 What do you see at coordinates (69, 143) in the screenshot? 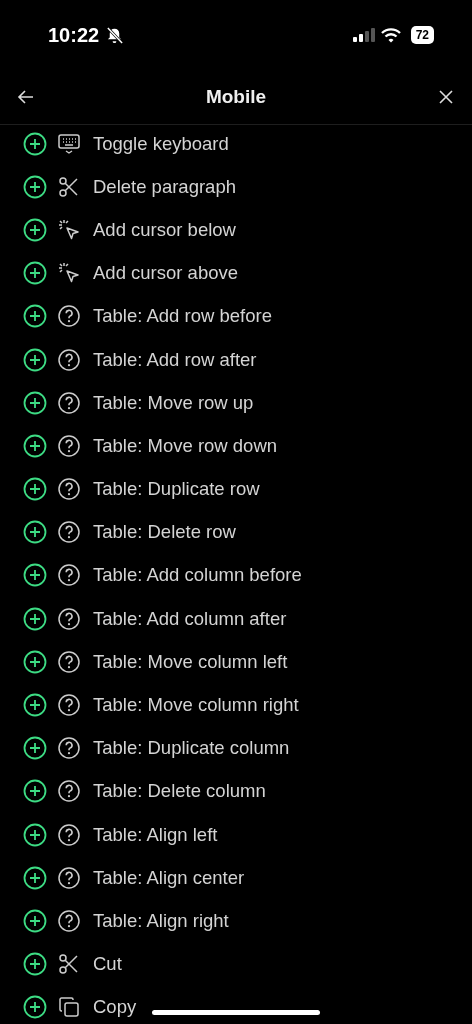
I see `keyboard-icon` at bounding box center [69, 143].